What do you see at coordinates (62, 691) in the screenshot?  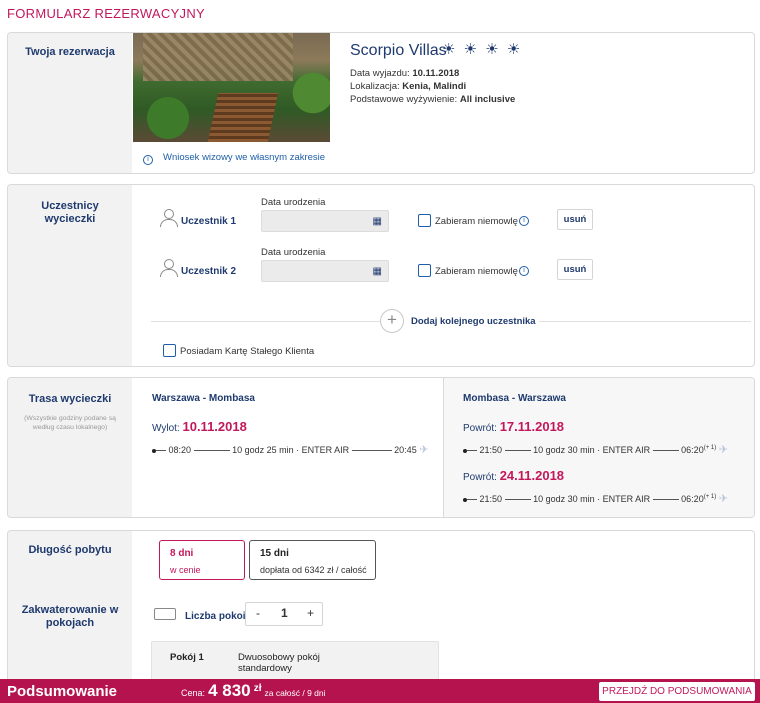 I see `summary-title: Podsumowanie` at bounding box center [62, 691].